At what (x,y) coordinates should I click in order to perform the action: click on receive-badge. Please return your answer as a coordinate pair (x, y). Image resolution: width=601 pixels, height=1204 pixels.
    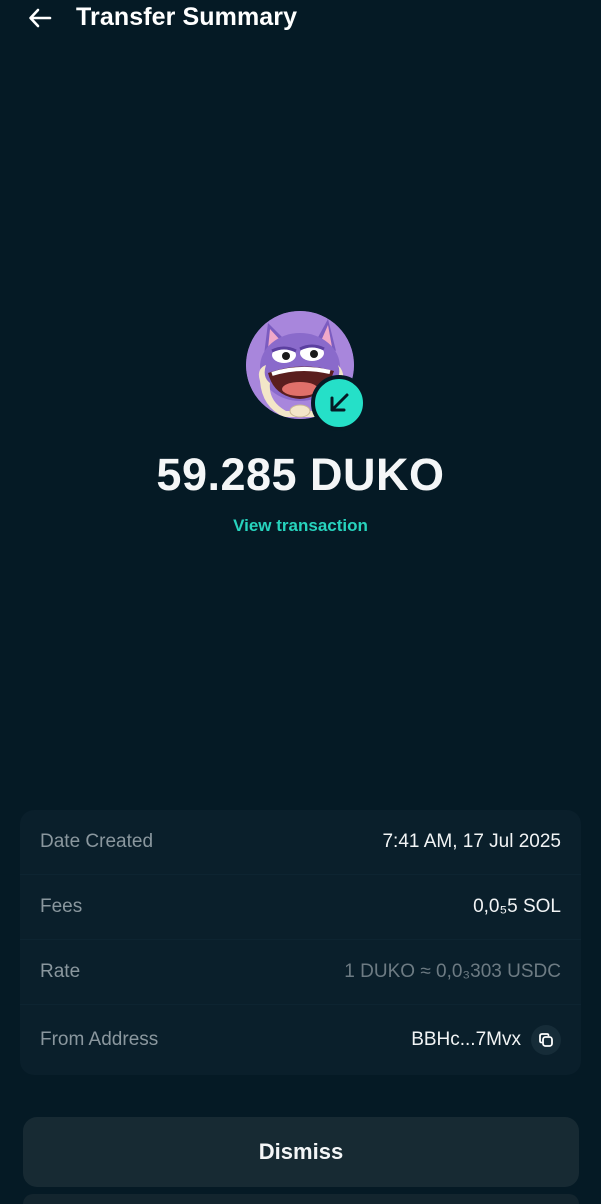
    Looking at the image, I should click on (339, 403).